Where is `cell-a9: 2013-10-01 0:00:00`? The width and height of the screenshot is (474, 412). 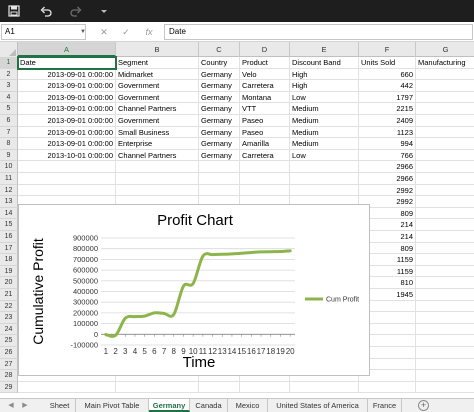 cell-a9: 2013-10-01 0:00:00 is located at coordinates (67, 155).